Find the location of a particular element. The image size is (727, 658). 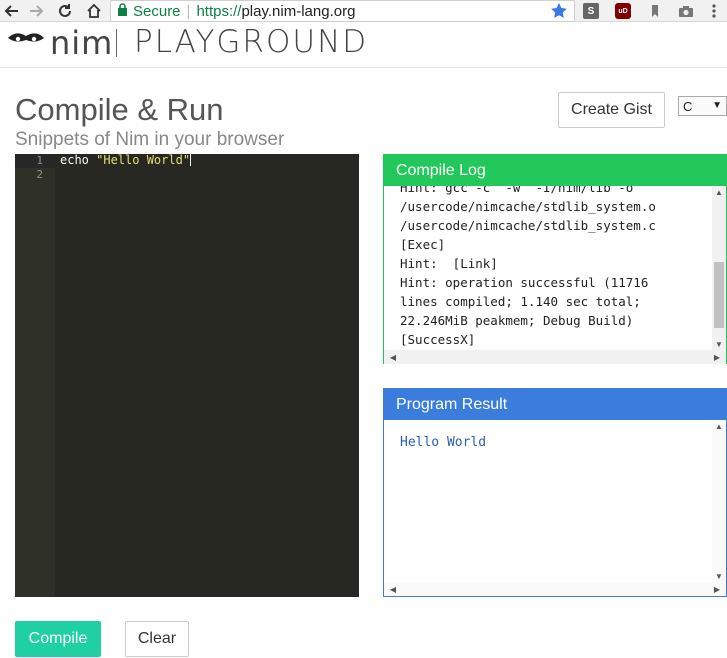

home-icon is located at coordinates (94, 11).